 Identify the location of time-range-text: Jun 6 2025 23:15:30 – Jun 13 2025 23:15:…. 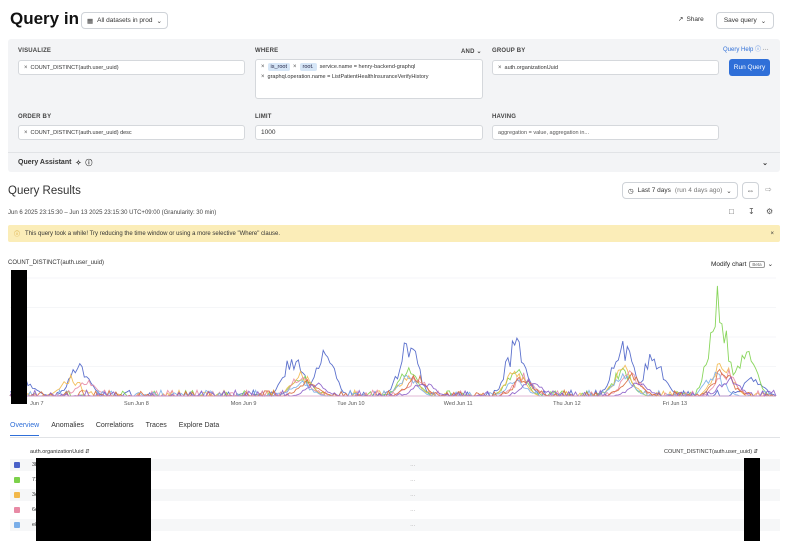
(112, 213).